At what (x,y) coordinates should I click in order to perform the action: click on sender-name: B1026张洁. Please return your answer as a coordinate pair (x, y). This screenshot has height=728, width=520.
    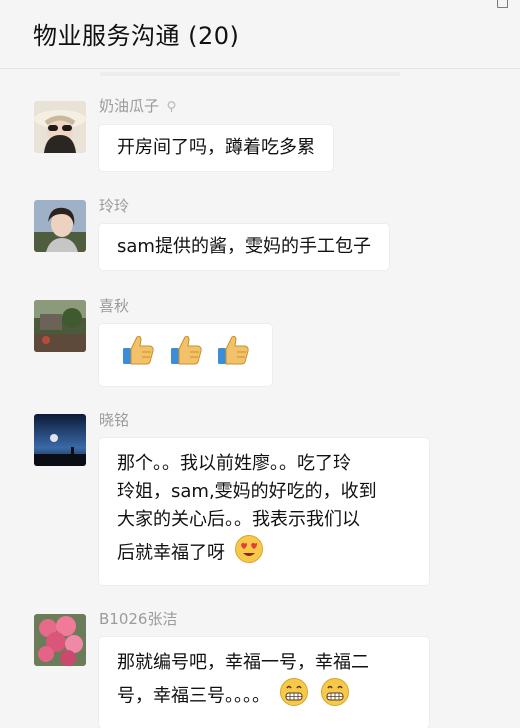
    Looking at the image, I should click on (138, 619).